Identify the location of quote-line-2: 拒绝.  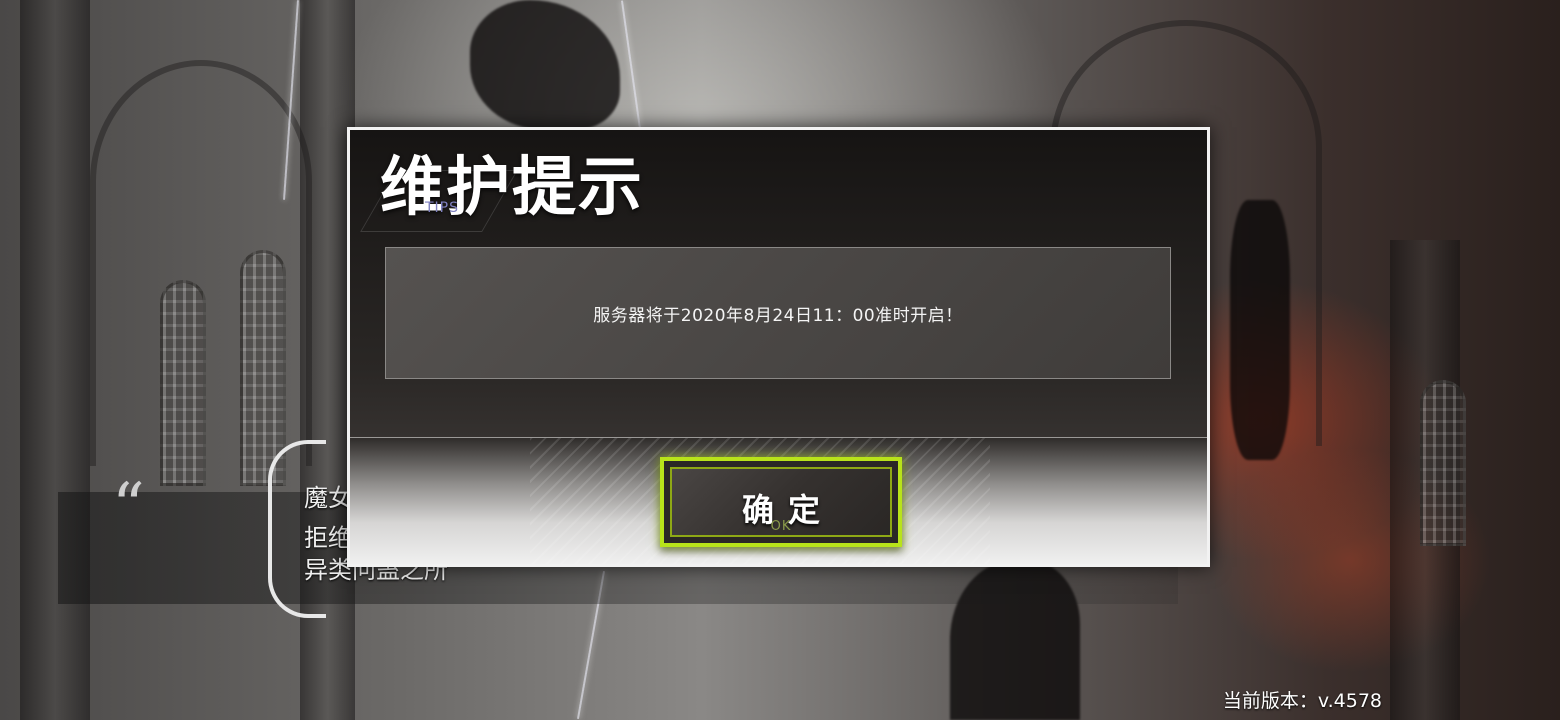
(328, 538).